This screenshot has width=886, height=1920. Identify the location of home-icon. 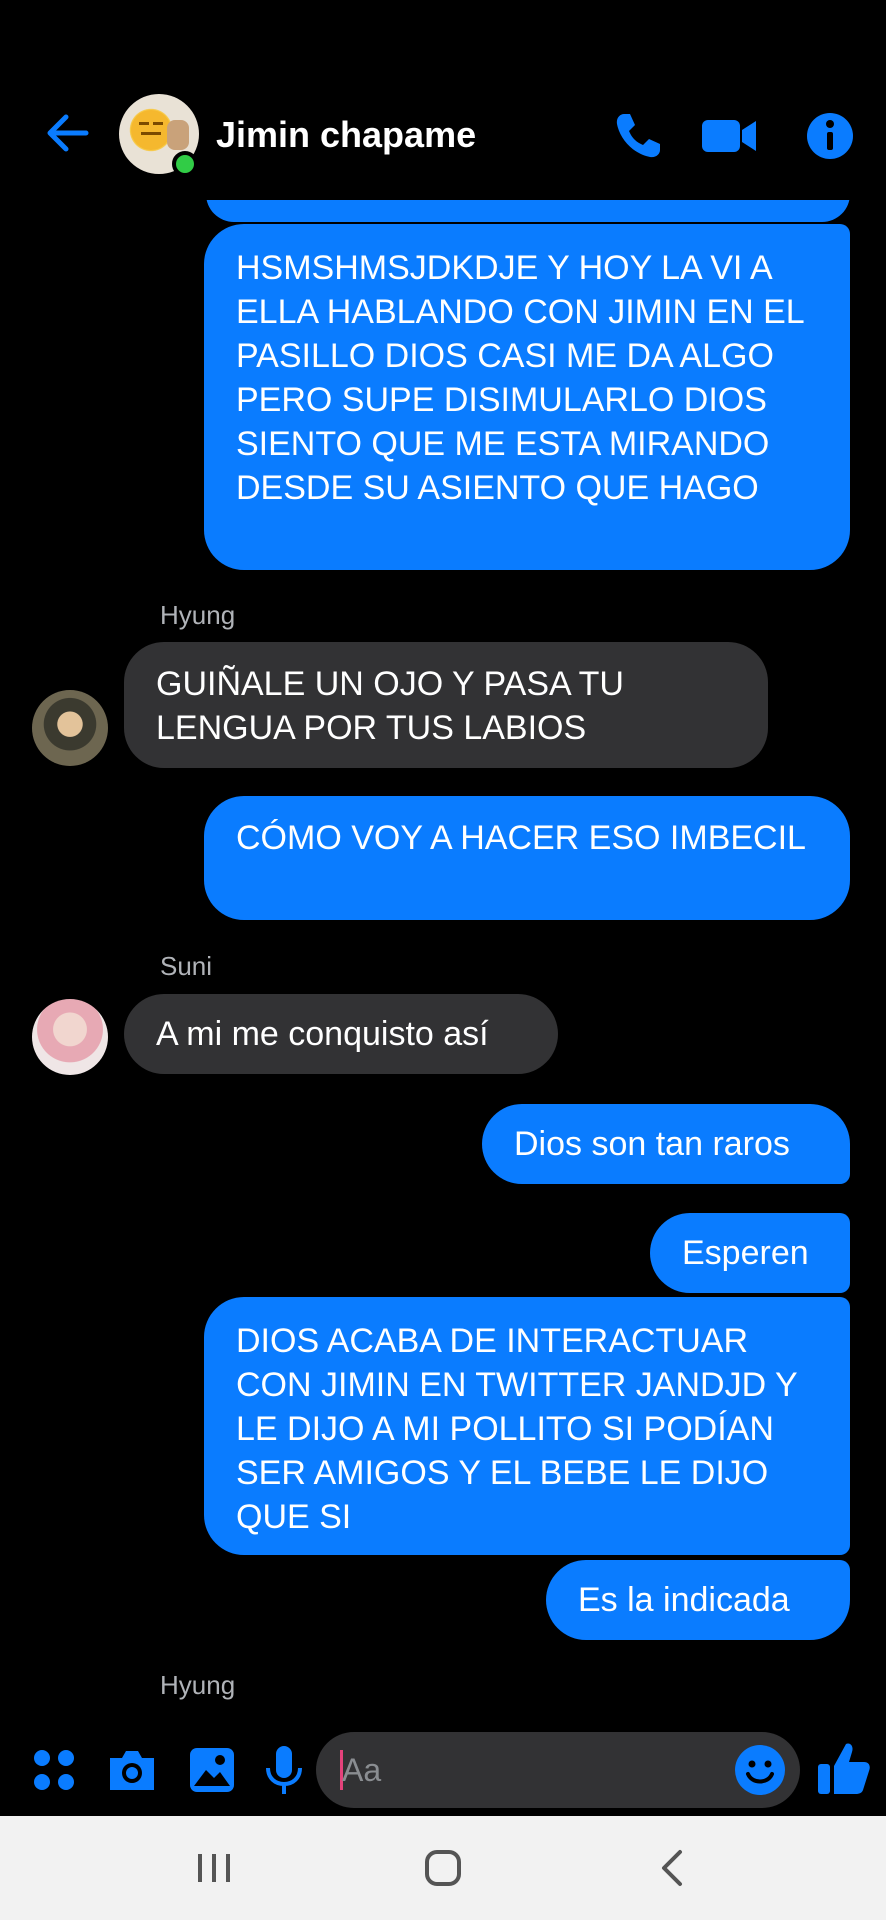
(443, 1868).